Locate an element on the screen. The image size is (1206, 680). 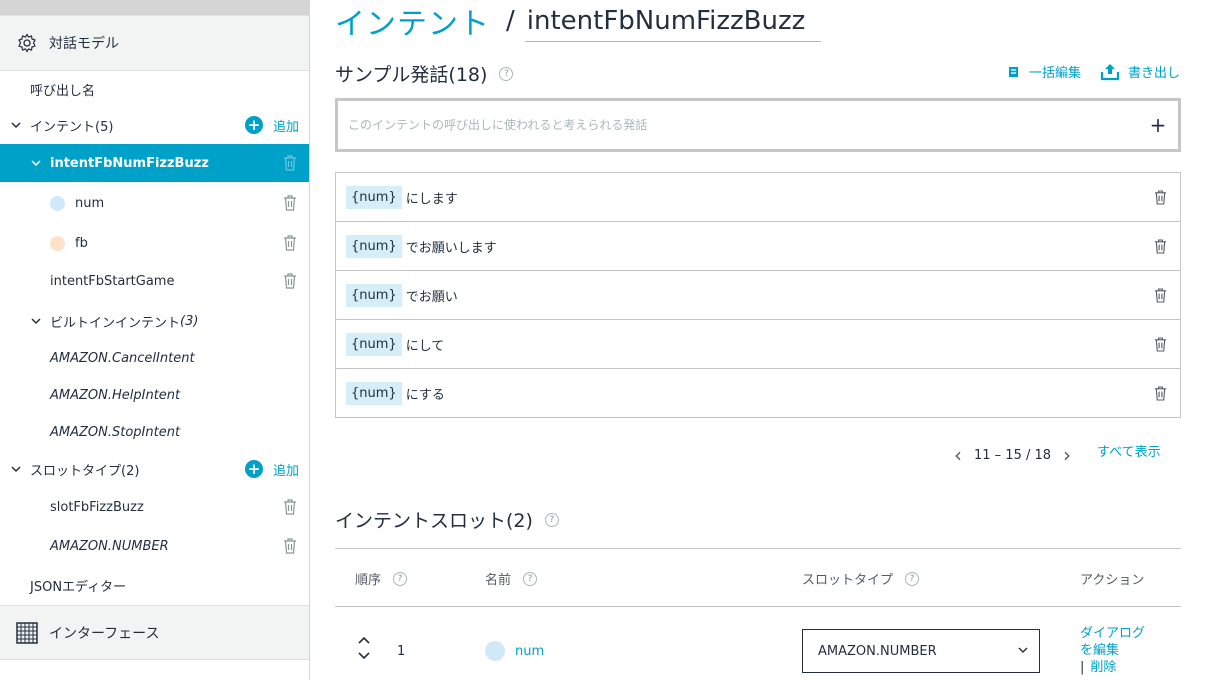
sidebar-item-slot-num: num is located at coordinates (154, 203).